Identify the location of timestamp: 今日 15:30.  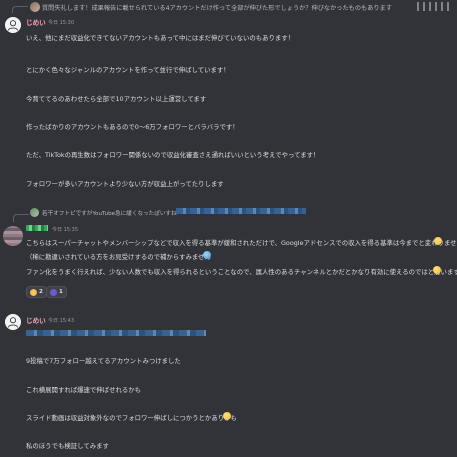
(61, 23).